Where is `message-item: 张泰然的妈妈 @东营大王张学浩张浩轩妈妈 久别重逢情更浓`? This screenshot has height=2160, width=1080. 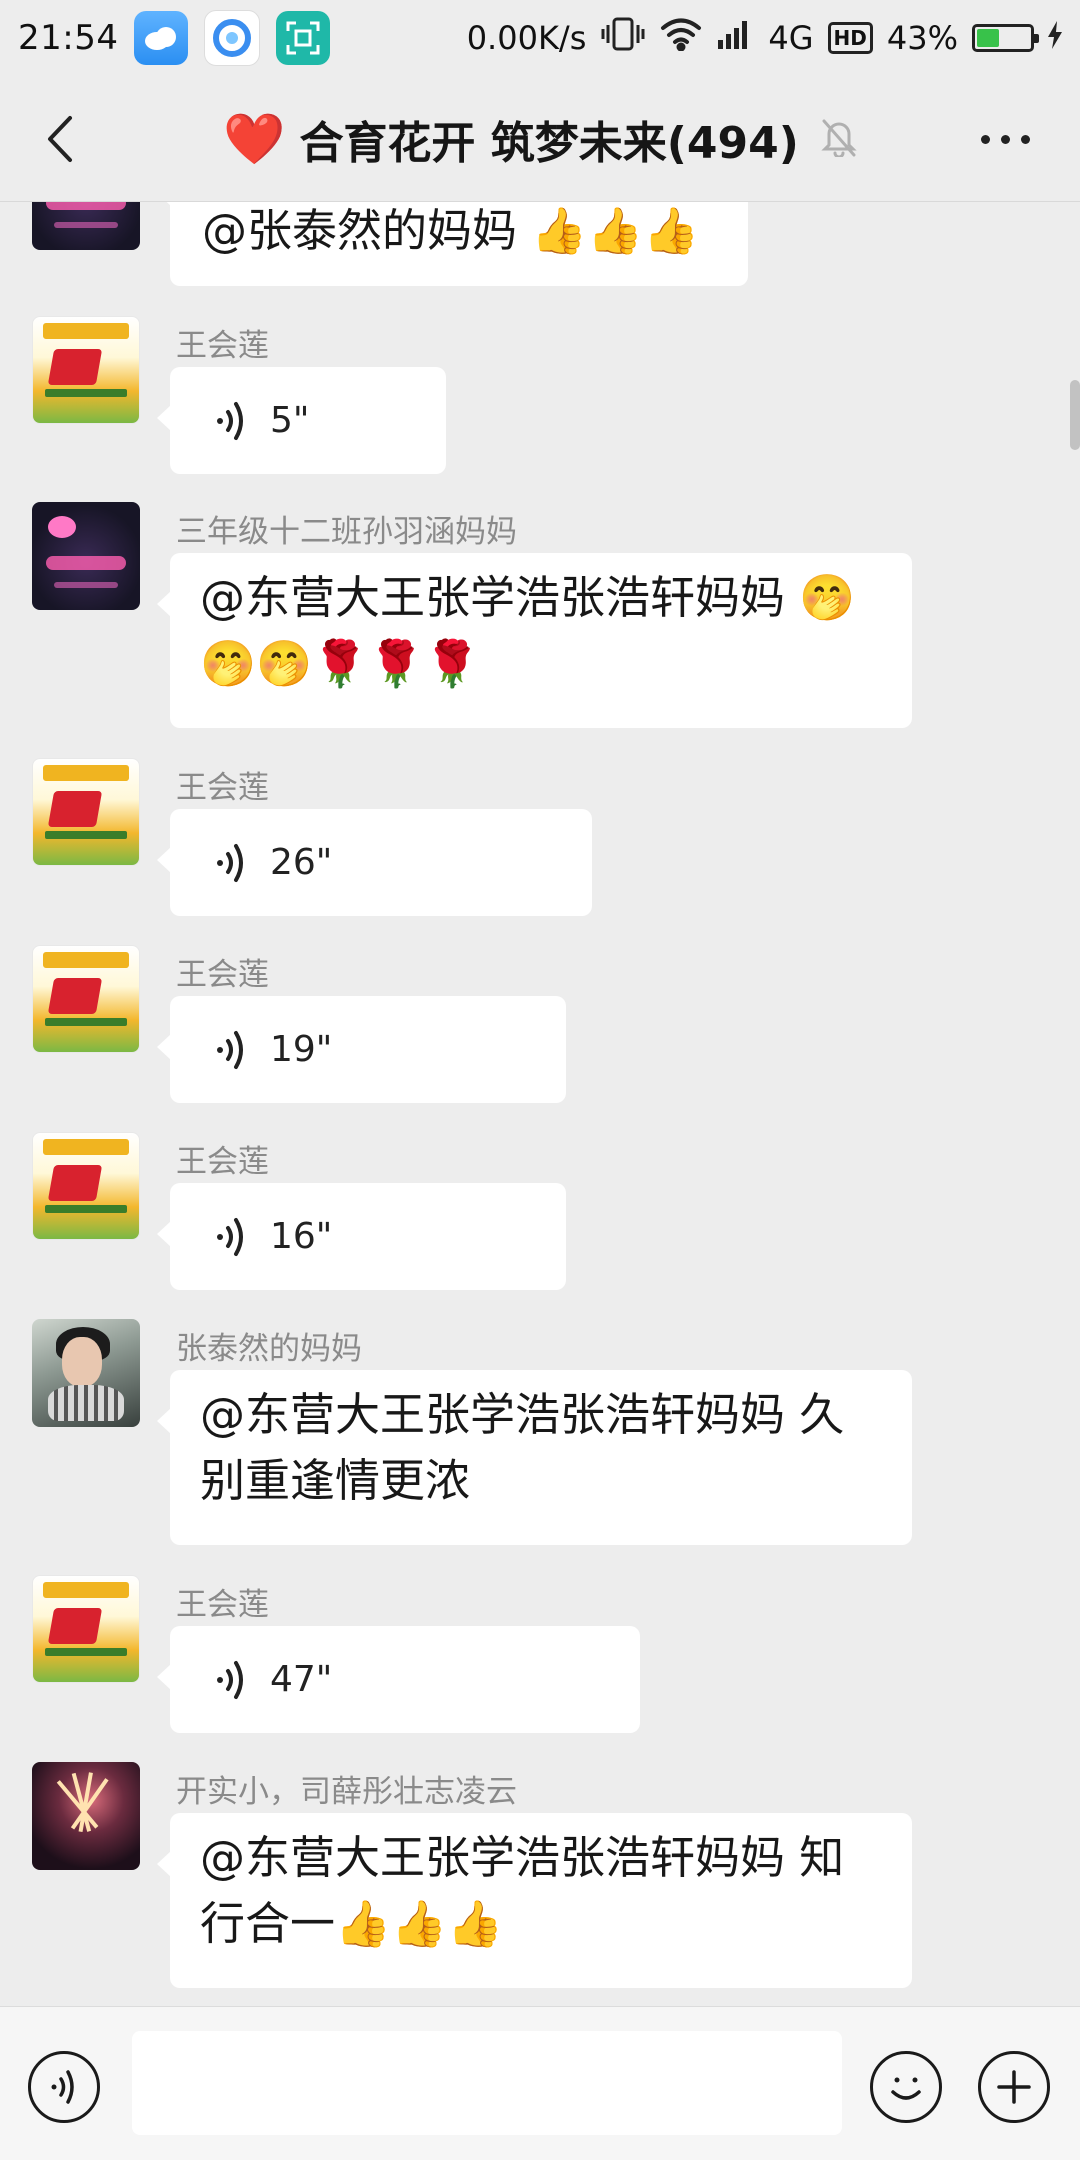
message-item: 张泰然的妈妈 @东营大王张学浩张浩轩妈妈 久别重逢情更浓 is located at coordinates (540, 1432).